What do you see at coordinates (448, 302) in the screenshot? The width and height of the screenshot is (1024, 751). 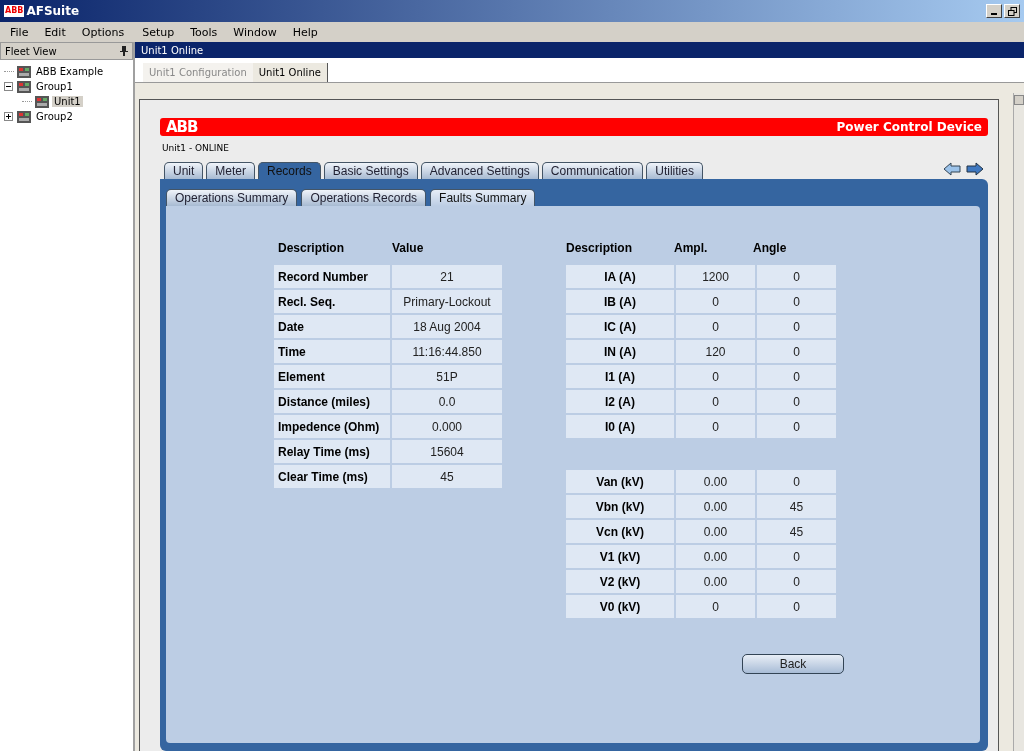 I see `table-cell: Primary-Lockout` at bounding box center [448, 302].